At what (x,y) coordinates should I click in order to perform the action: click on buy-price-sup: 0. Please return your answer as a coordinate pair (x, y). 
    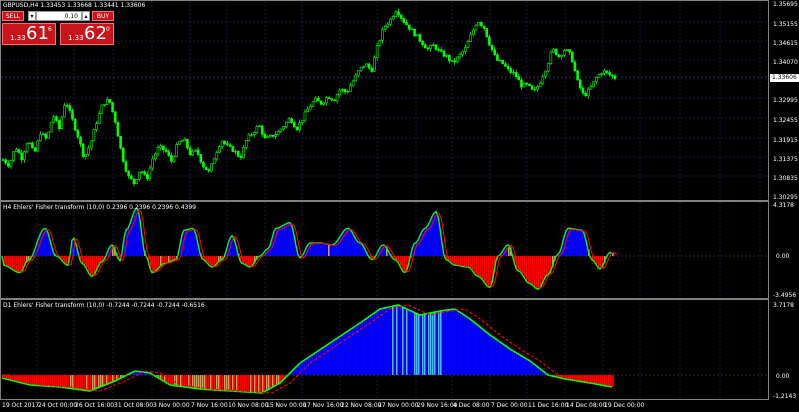
    Looking at the image, I should click on (108, 29).